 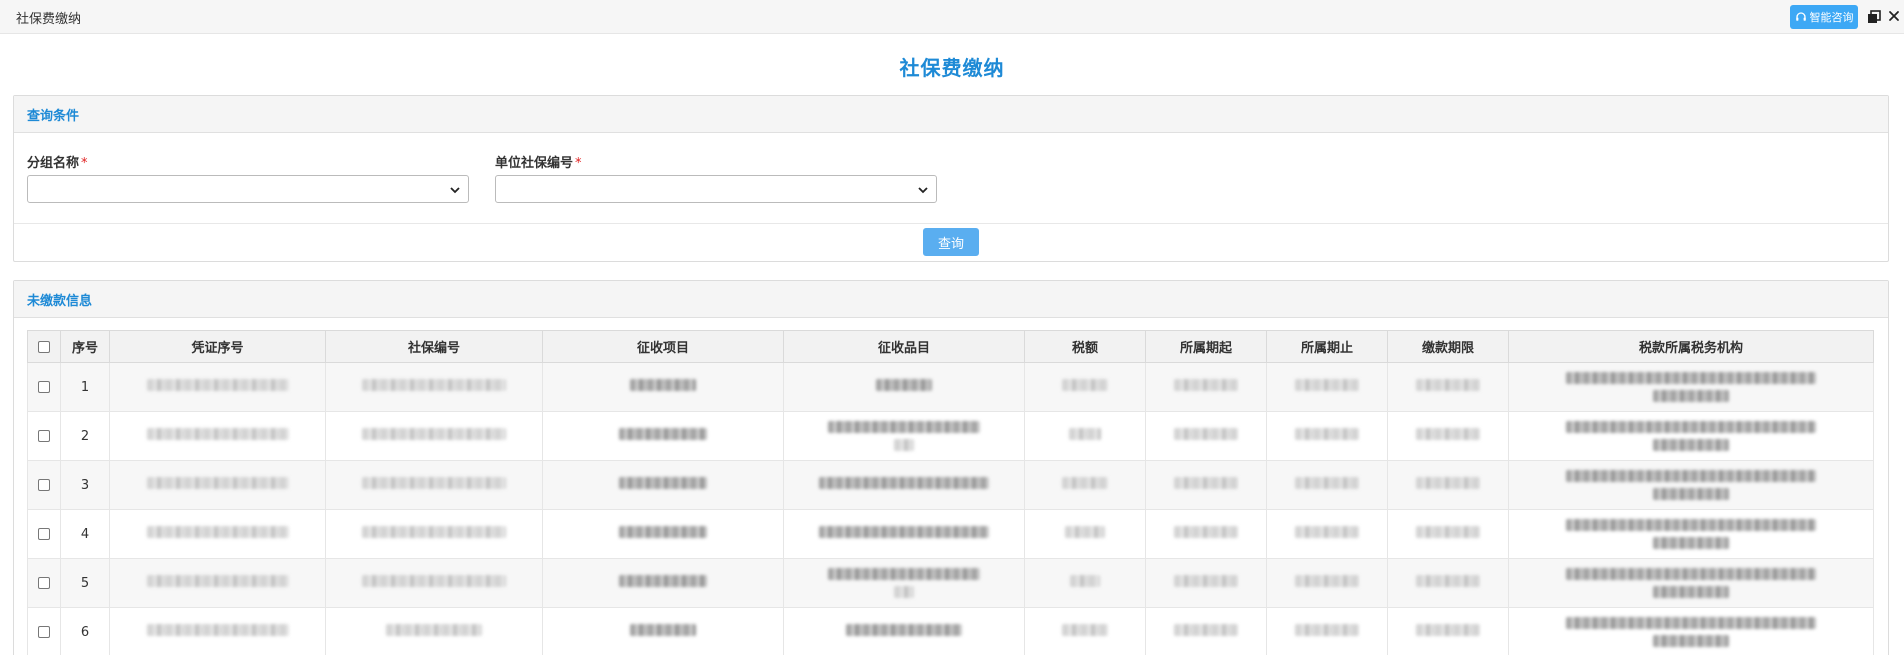 I want to click on table-row: 5, so click(x=950, y=583).